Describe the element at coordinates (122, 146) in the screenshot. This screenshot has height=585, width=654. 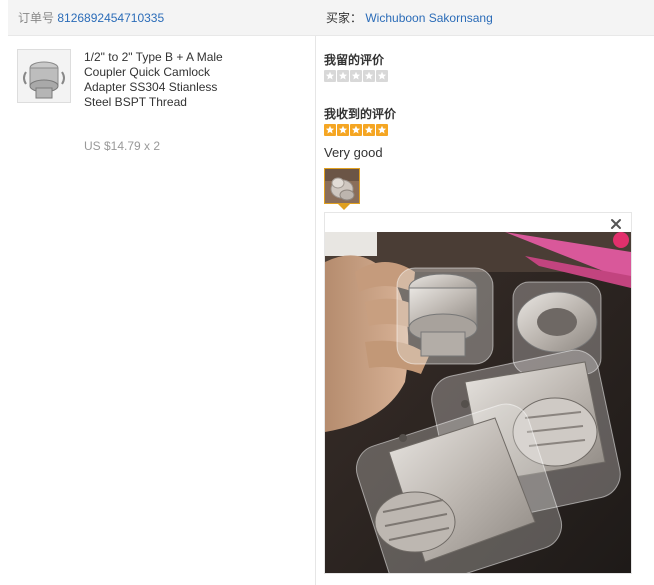
I see `product-price: US $14.79 x 2` at that location.